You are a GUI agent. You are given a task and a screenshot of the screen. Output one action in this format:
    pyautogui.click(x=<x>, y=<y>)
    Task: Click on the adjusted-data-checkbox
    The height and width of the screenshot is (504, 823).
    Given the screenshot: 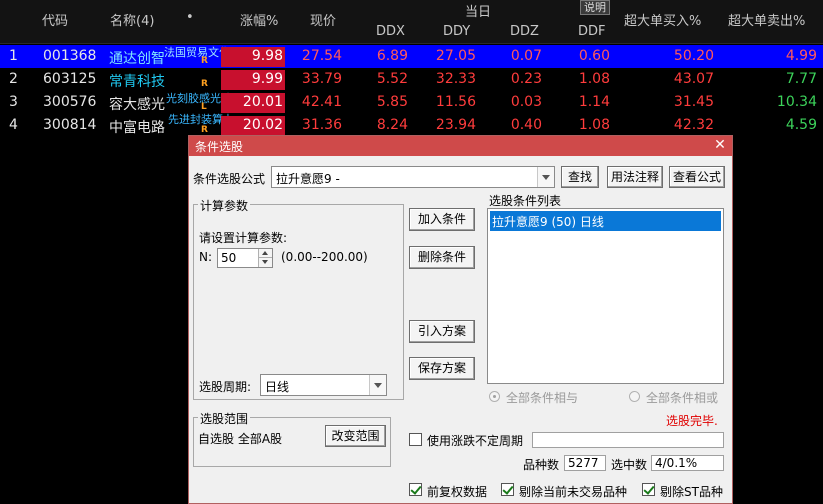 What is the action you would take?
    pyautogui.click(x=415, y=489)
    